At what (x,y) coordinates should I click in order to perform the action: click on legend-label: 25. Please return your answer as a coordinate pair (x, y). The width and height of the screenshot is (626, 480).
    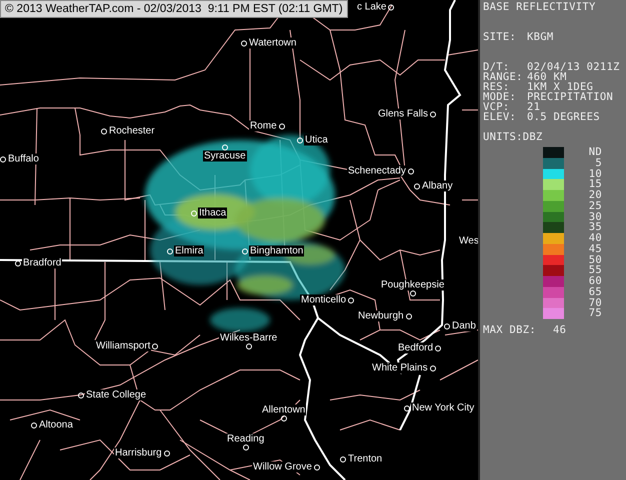
    Looking at the image, I should click on (595, 206).